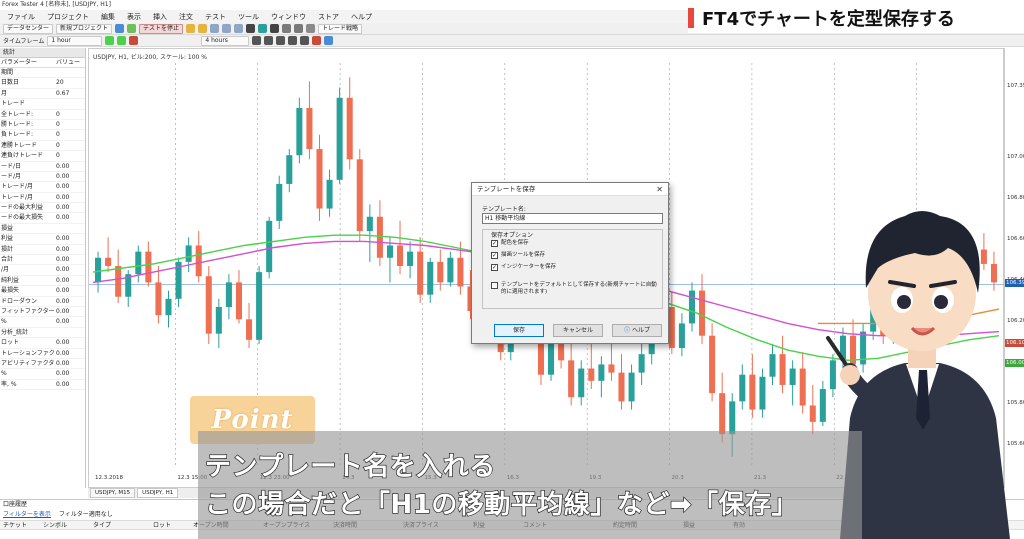 The width and height of the screenshot is (1024, 539). I want to click on banner-accent-bar, so click(691, 18).